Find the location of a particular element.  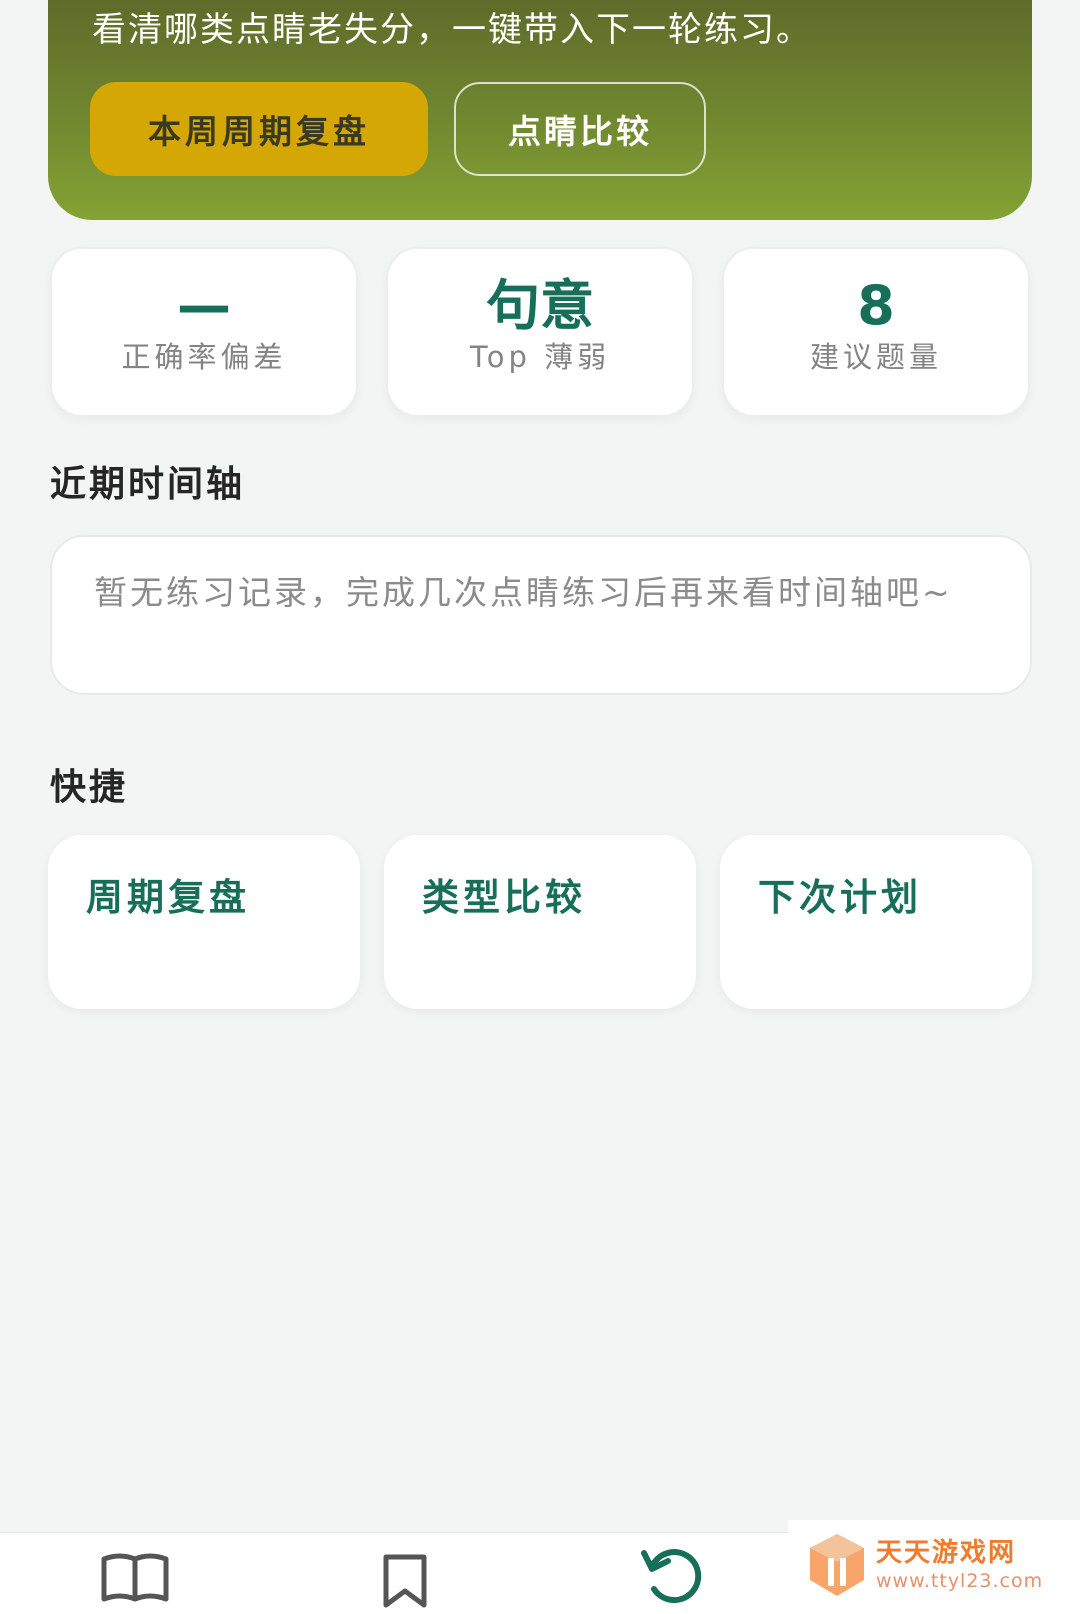

watermark: 天天游戏网 www.ttyl23.com is located at coordinates (934, 1566).